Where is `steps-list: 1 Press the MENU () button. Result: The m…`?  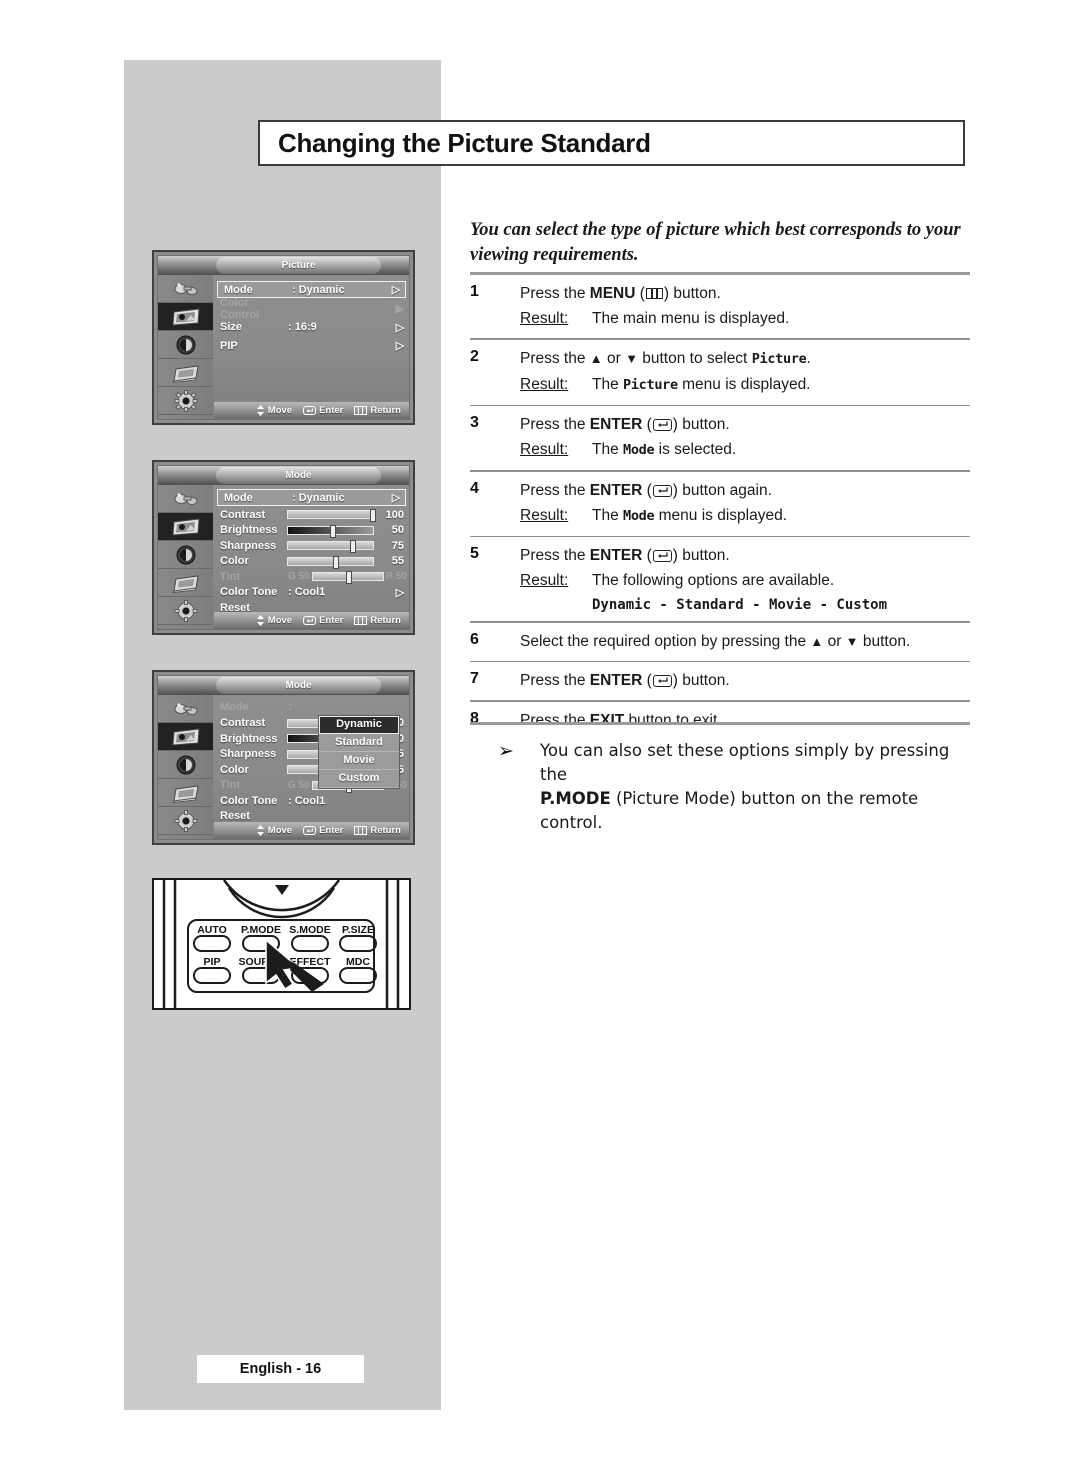 steps-list: 1 Press the MENU () button. Result: The m… is located at coordinates (720, 506).